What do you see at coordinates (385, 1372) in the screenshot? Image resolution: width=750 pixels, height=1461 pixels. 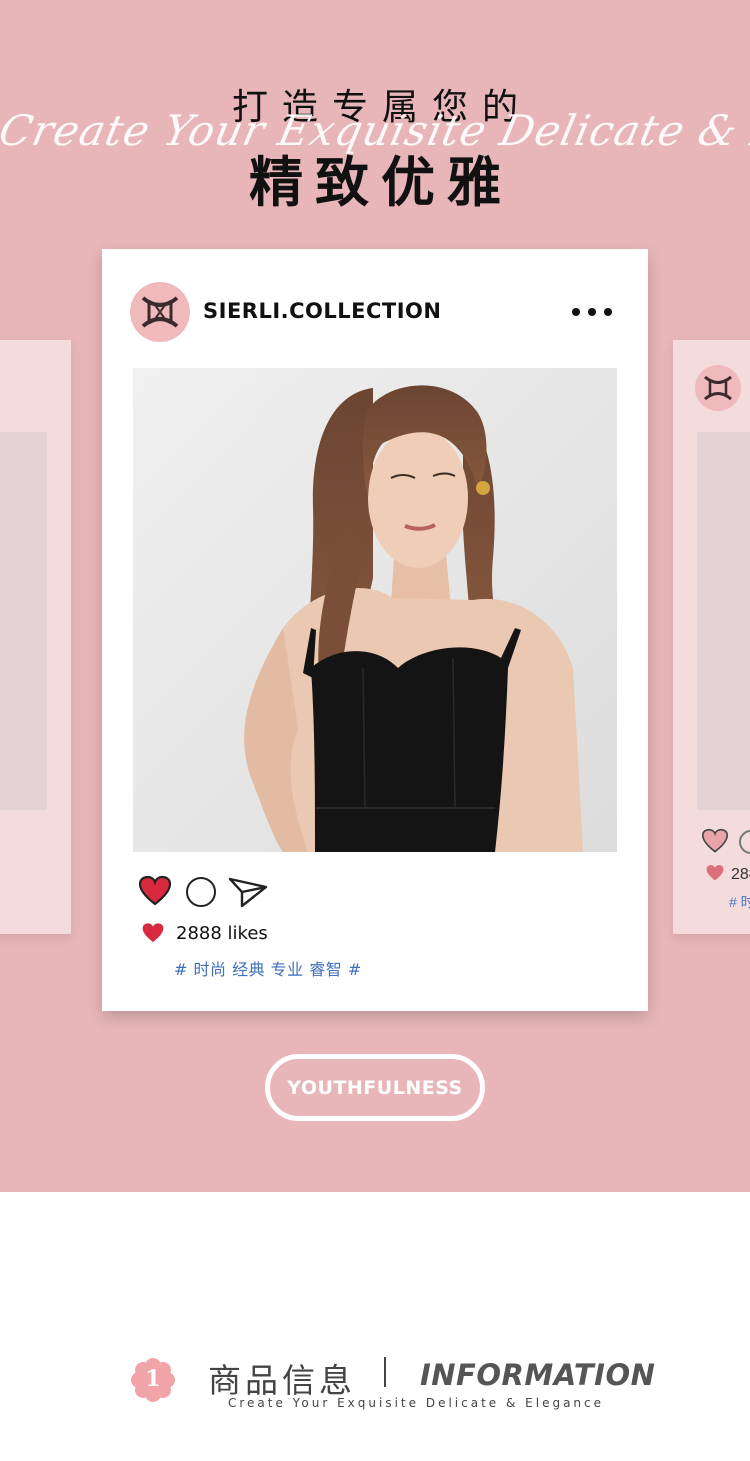 I see `title-divider` at bounding box center [385, 1372].